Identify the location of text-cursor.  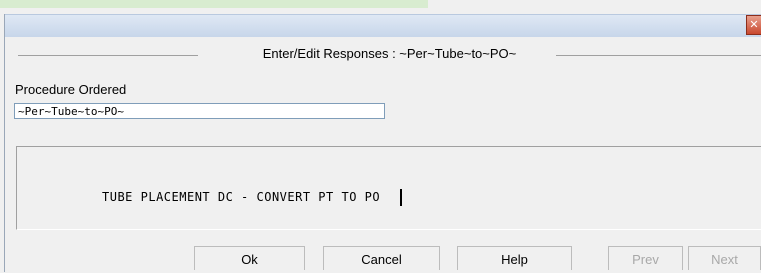
(401, 197).